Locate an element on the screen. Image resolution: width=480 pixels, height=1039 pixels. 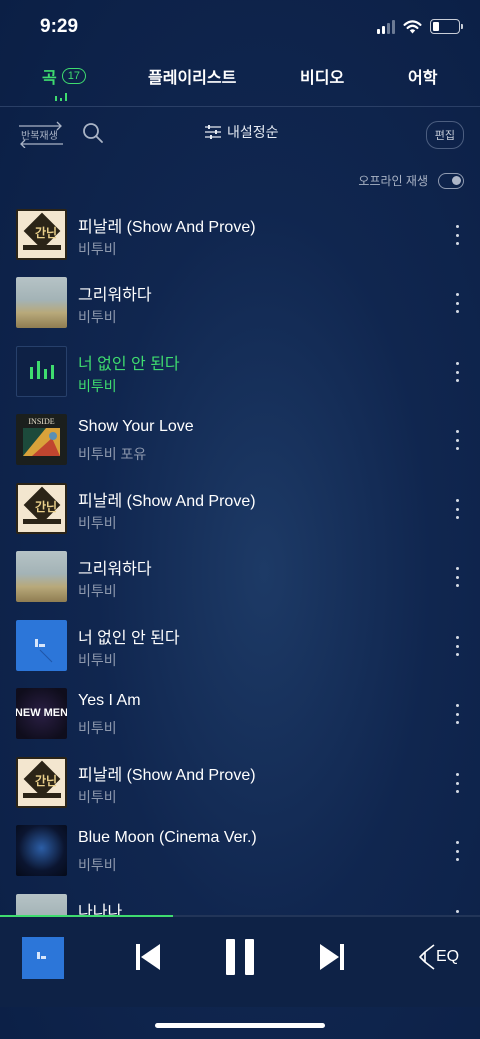
tab-playing-indicator-icon is located at coordinates (61, 96).